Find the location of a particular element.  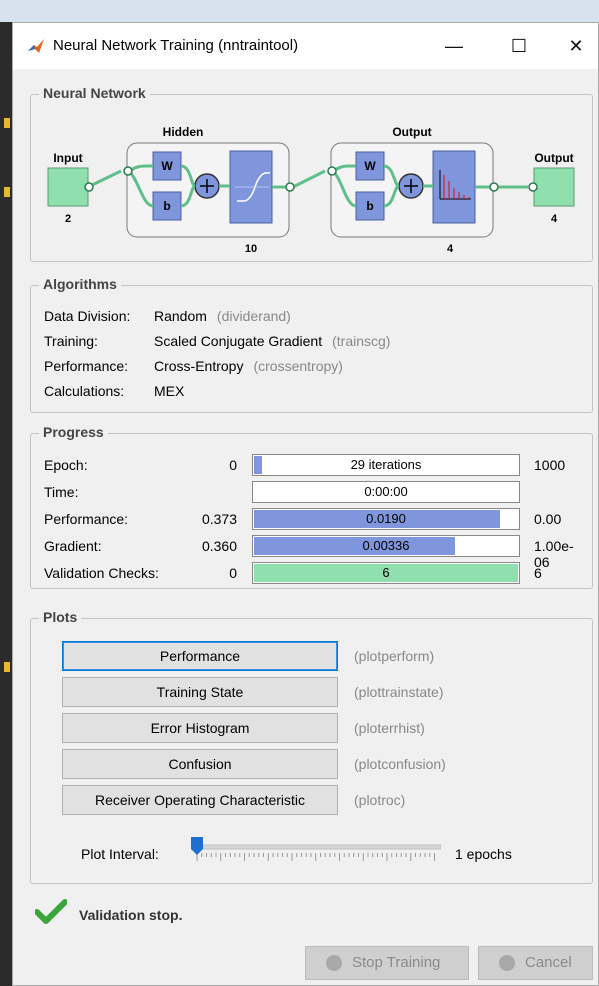

progress-bar: 0.00336 is located at coordinates (386, 546).